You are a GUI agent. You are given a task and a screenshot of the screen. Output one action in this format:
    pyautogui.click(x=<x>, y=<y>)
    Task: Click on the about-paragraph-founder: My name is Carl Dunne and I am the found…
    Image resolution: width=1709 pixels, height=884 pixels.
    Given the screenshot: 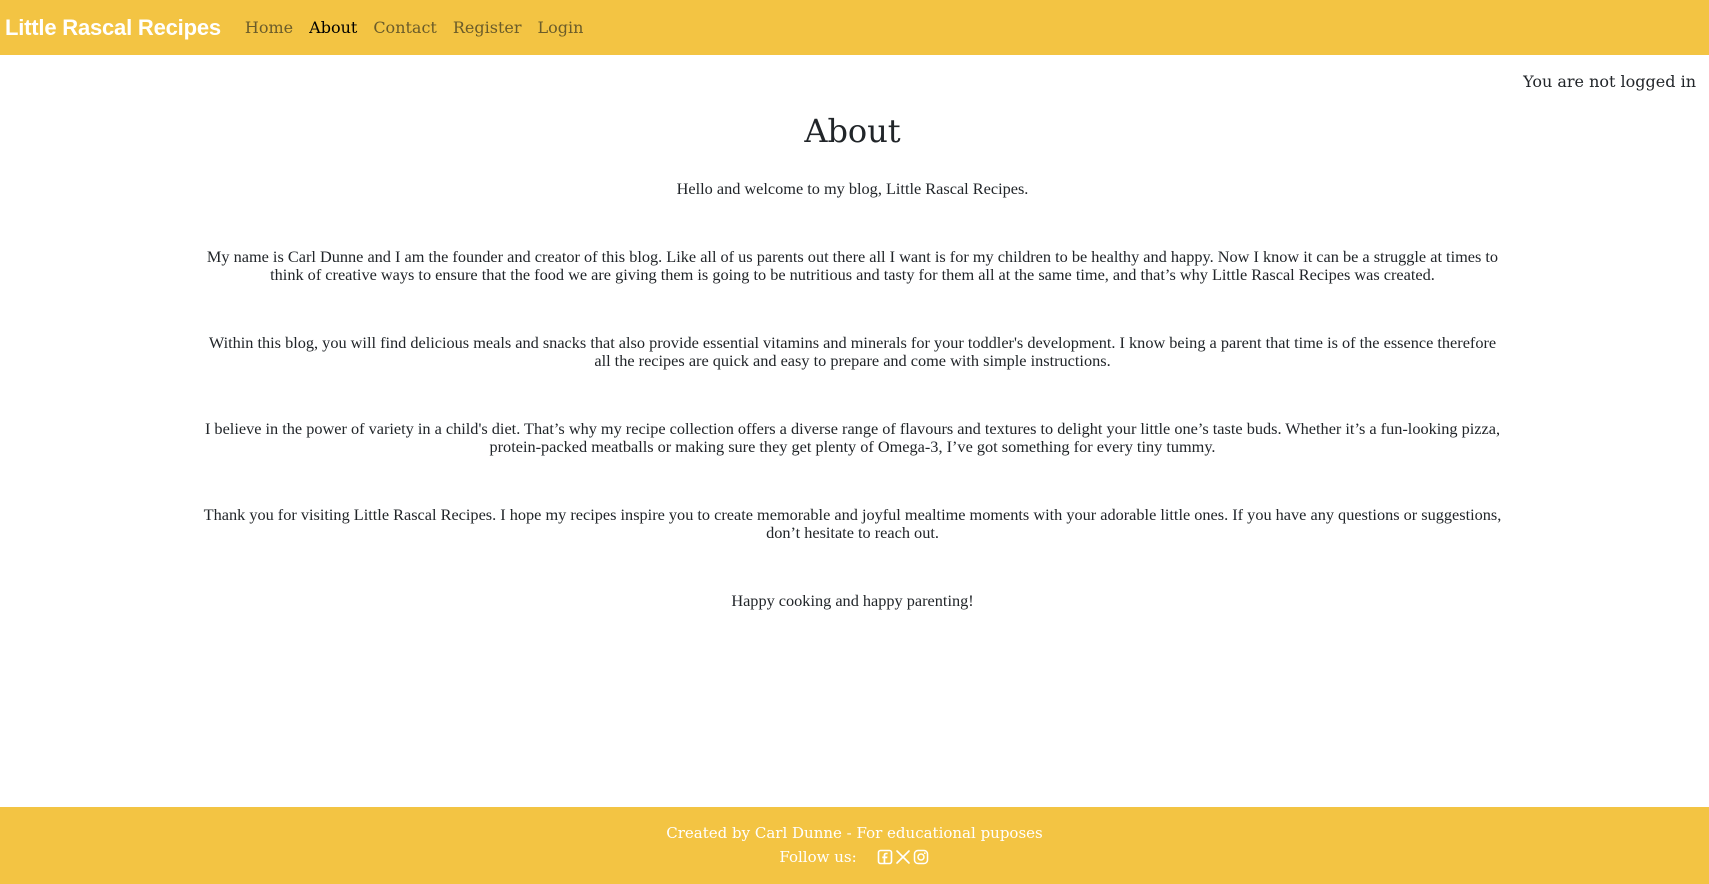 What is the action you would take?
    pyautogui.click(x=852, y=265)
    